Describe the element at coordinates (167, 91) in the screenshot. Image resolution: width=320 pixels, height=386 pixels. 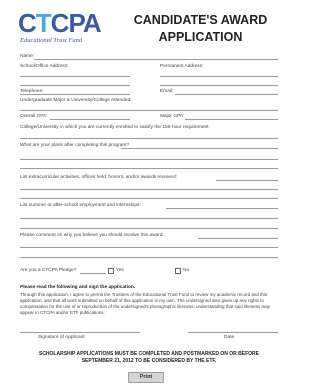
I see `email-label: Email:` at that location.